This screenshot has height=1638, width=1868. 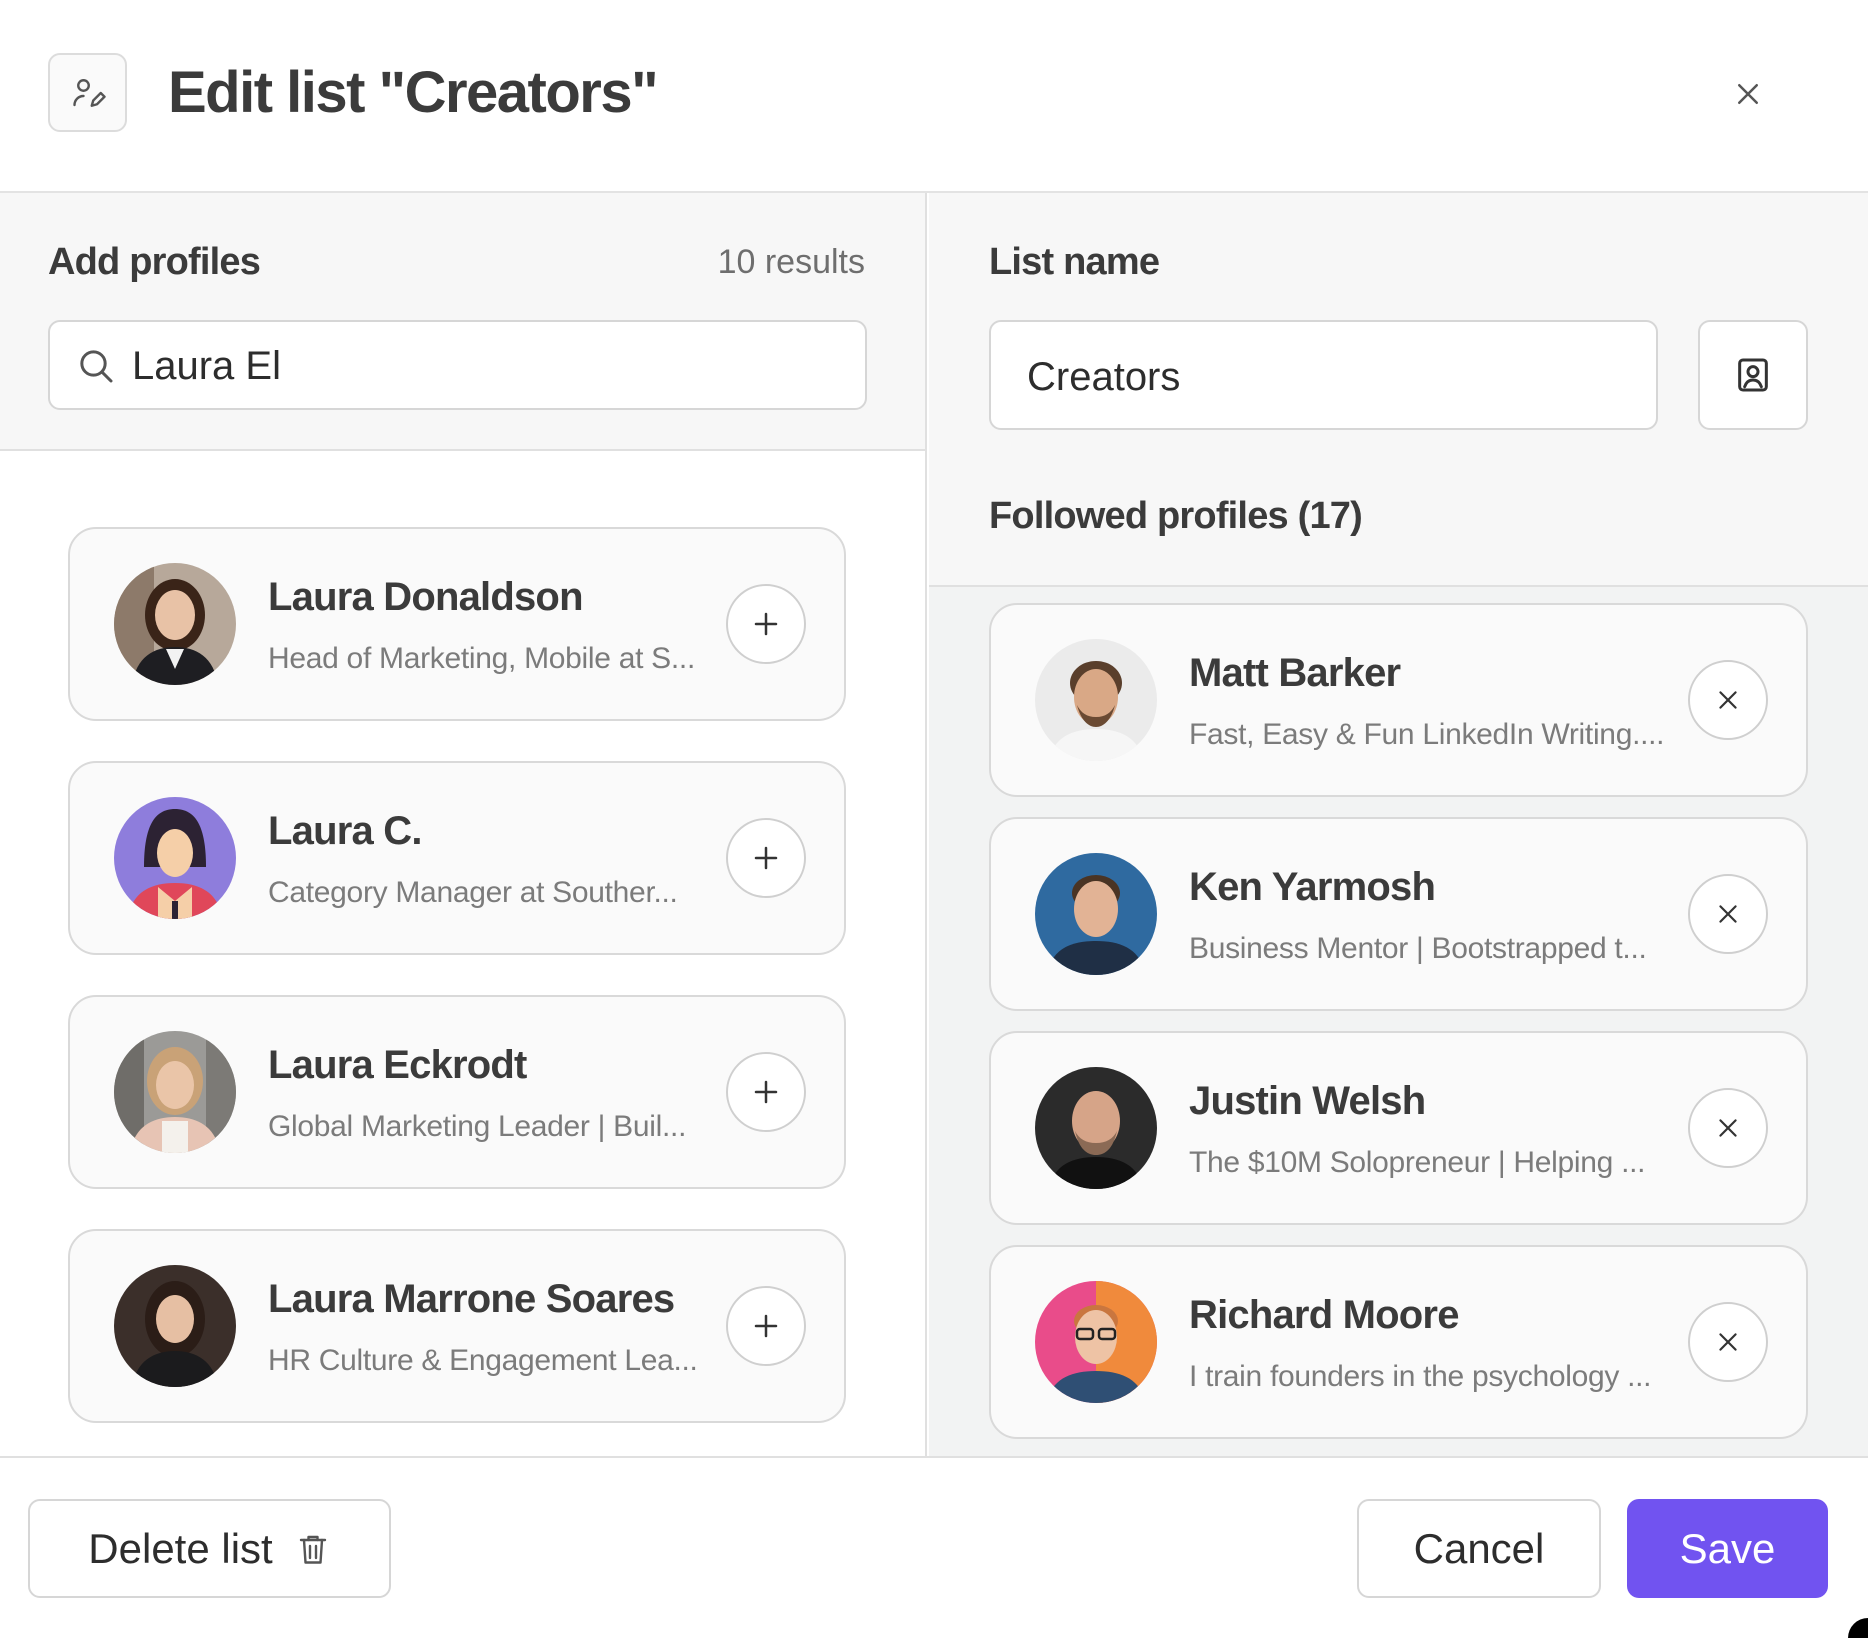 What do you see at coordinates (1727, 1548) in the screenshot?
I see `save-button: Save` at bounding box center [1727, 1548].